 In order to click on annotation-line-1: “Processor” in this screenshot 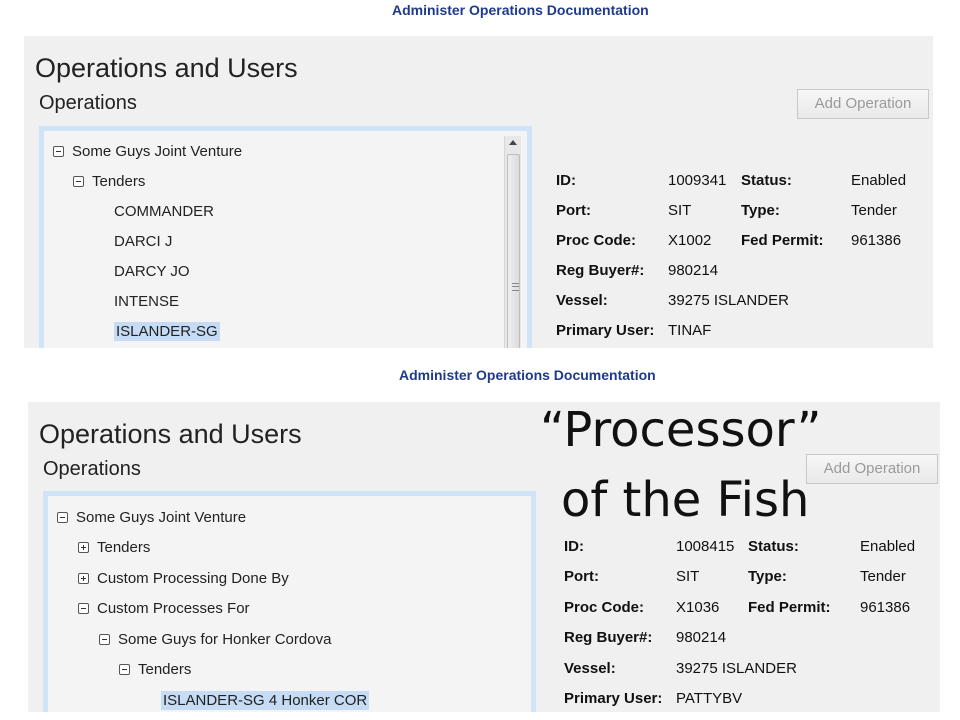, I will do `click(681, 430)`.